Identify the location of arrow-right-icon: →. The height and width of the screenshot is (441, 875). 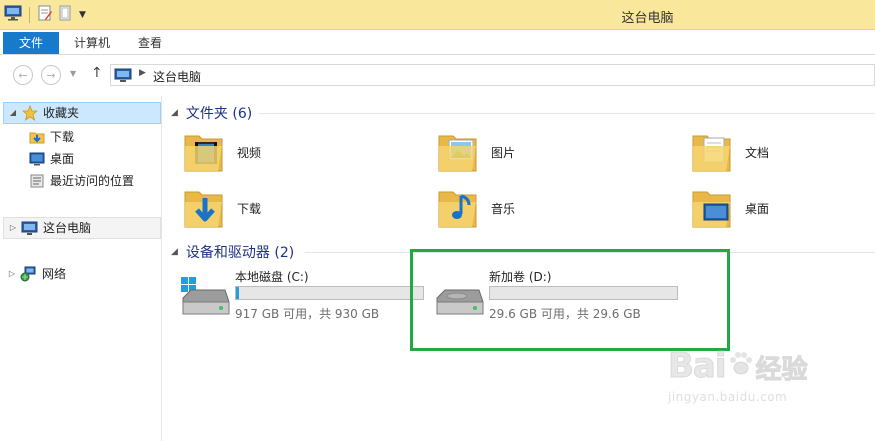
(51, 75).